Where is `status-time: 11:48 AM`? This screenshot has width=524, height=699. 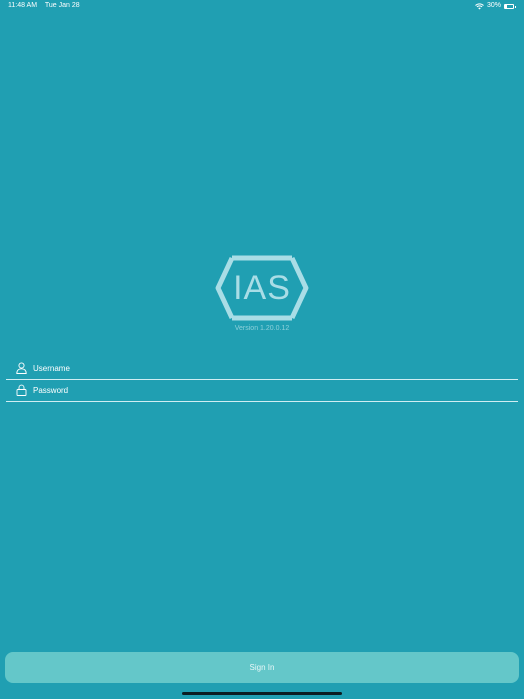 status-time: 11:48 AM is located at coordinates (23, 5).